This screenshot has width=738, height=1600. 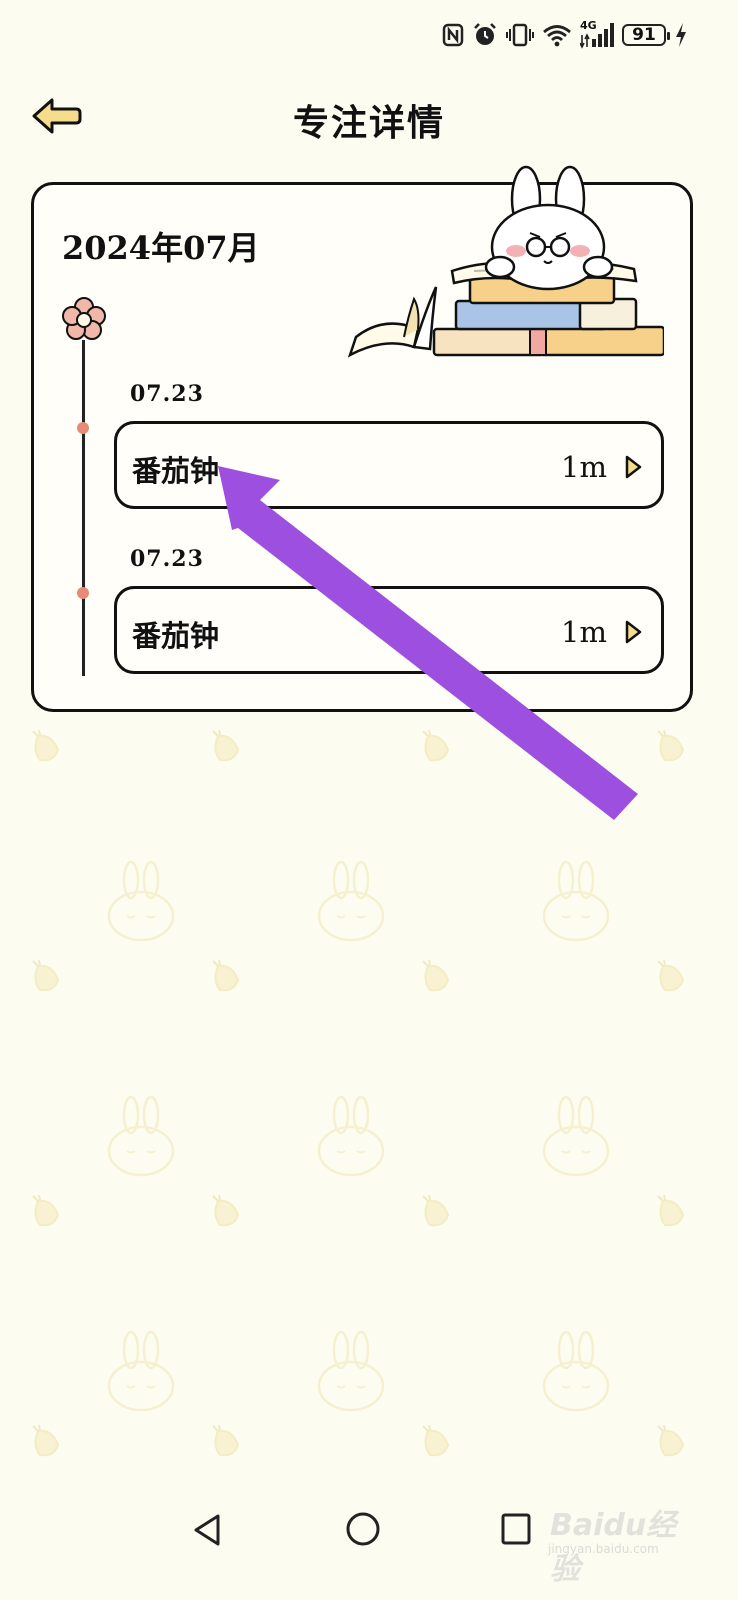 I want to click on month-title: 2024年07月, so click(x=161, y=248).